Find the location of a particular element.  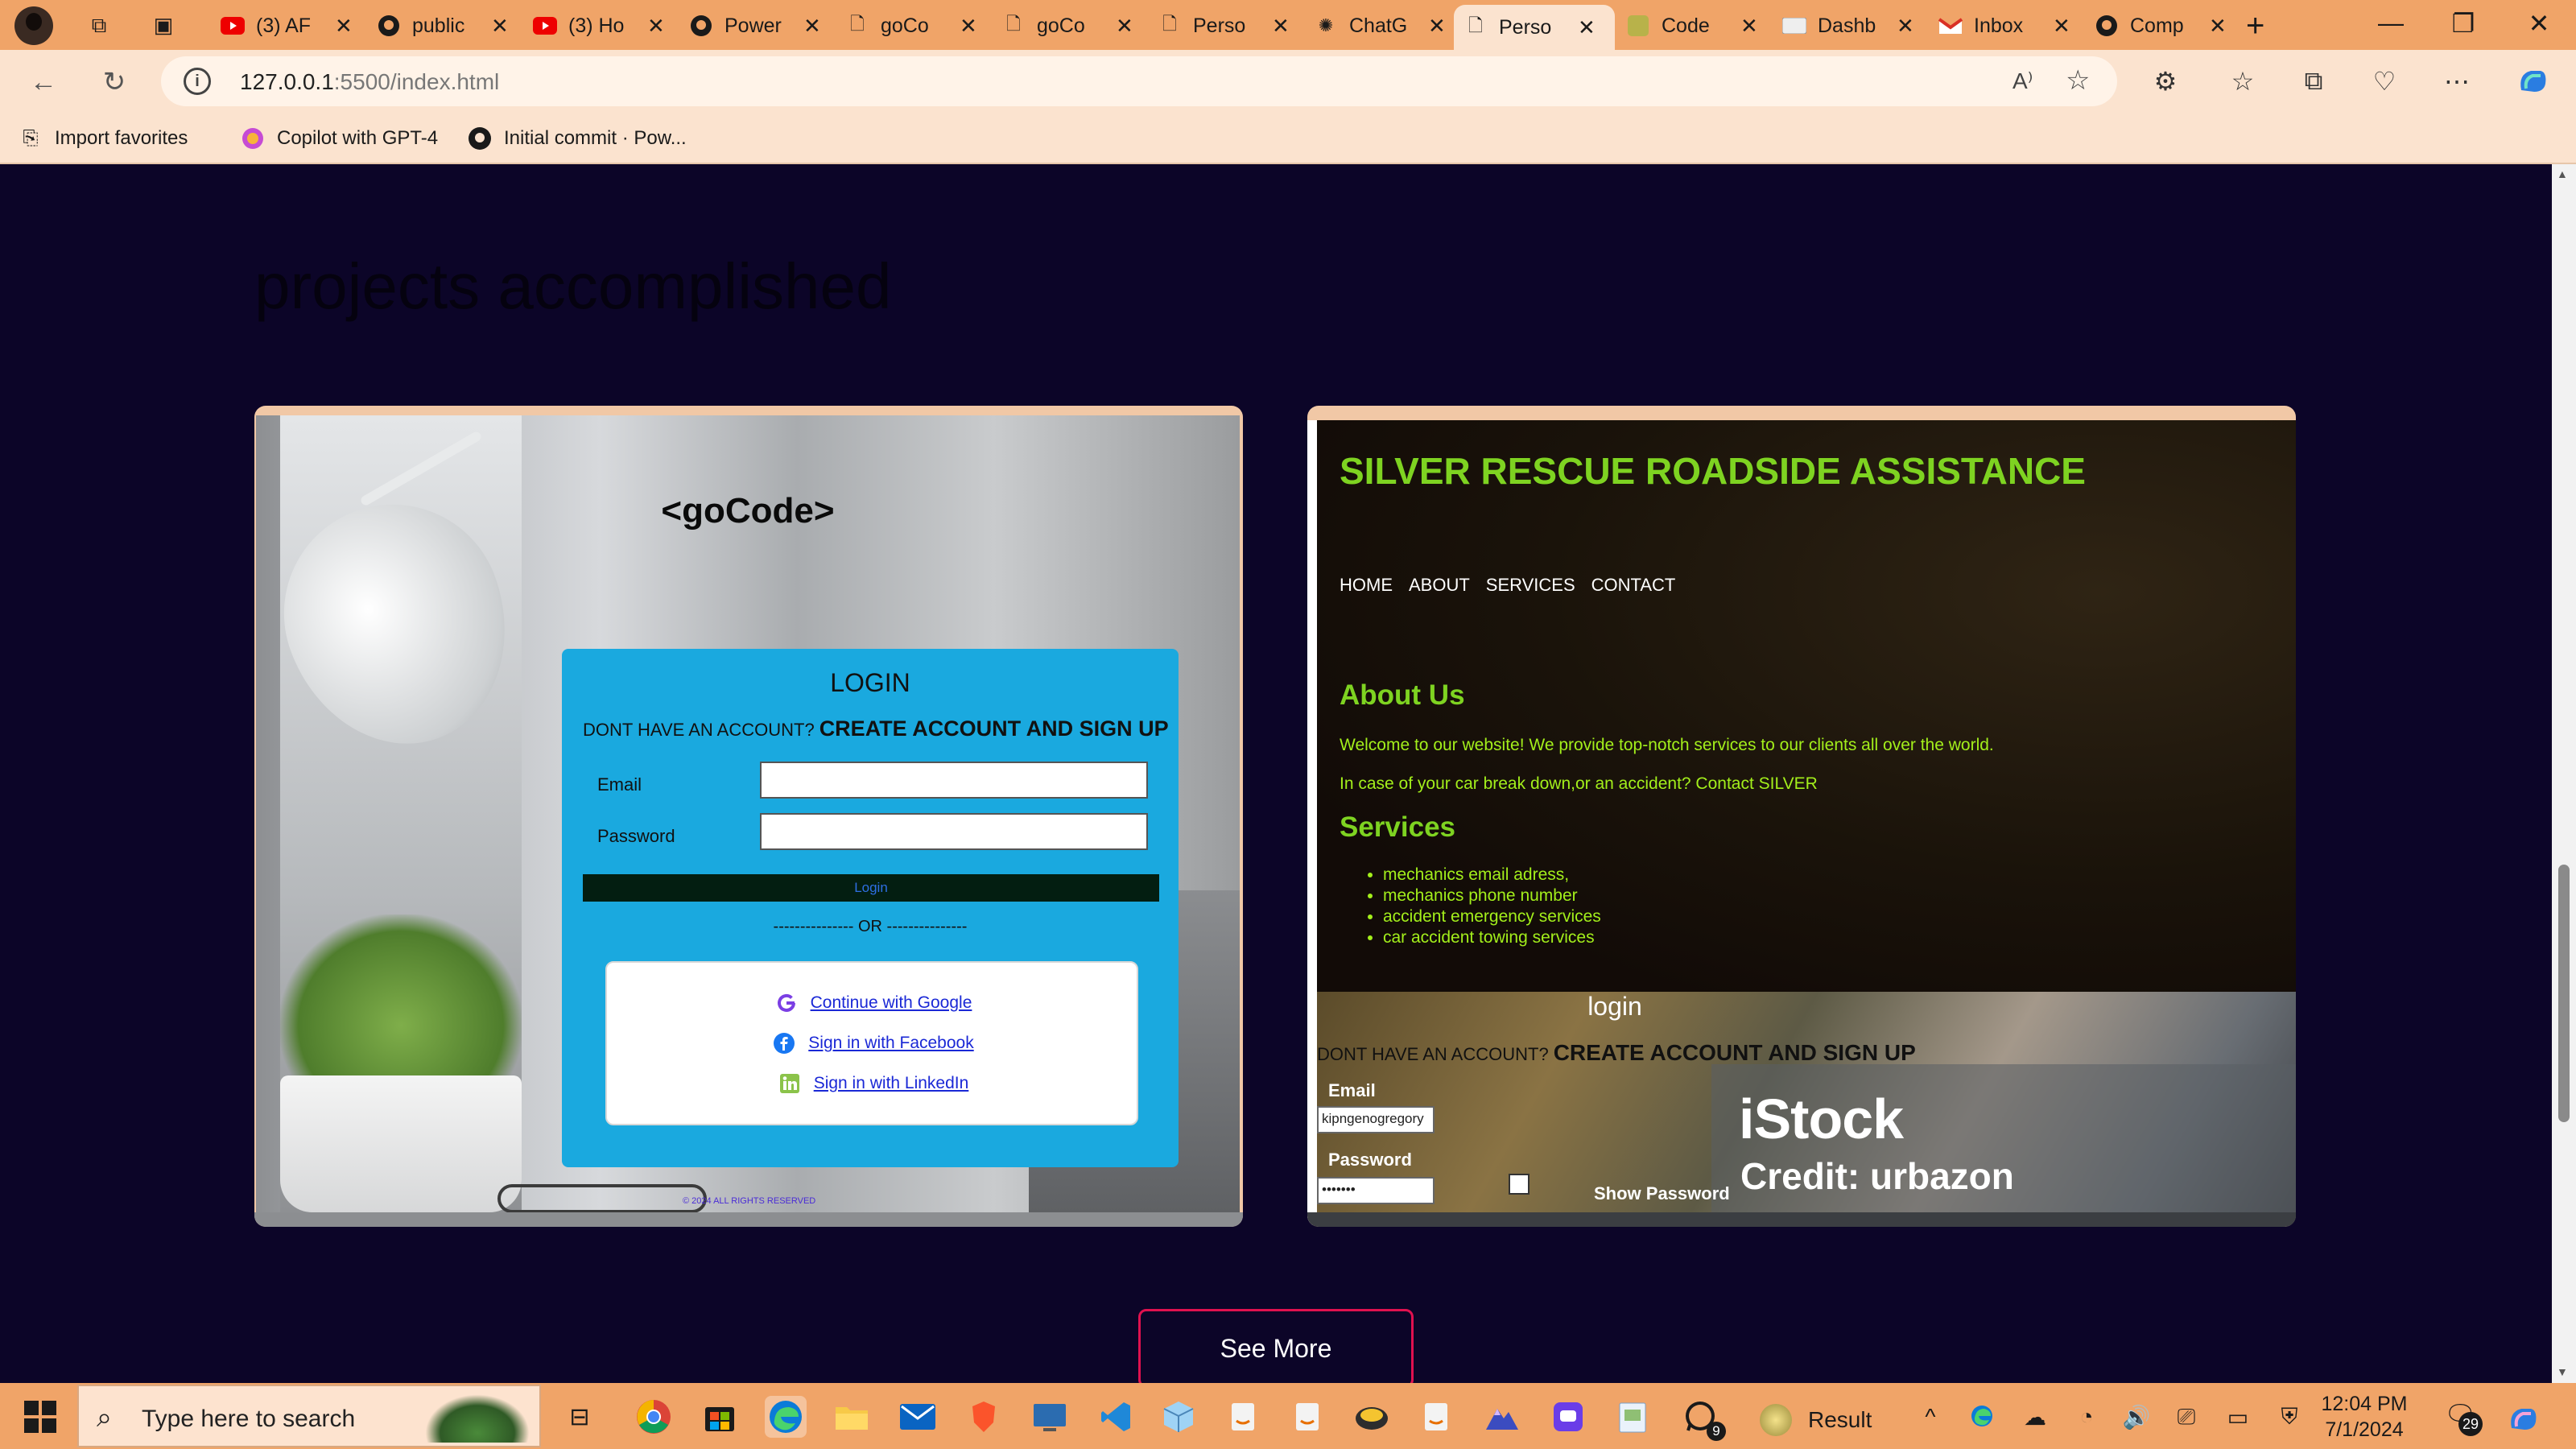

whatsapp-icon: 9 is located at coordinates (1702, 1418).